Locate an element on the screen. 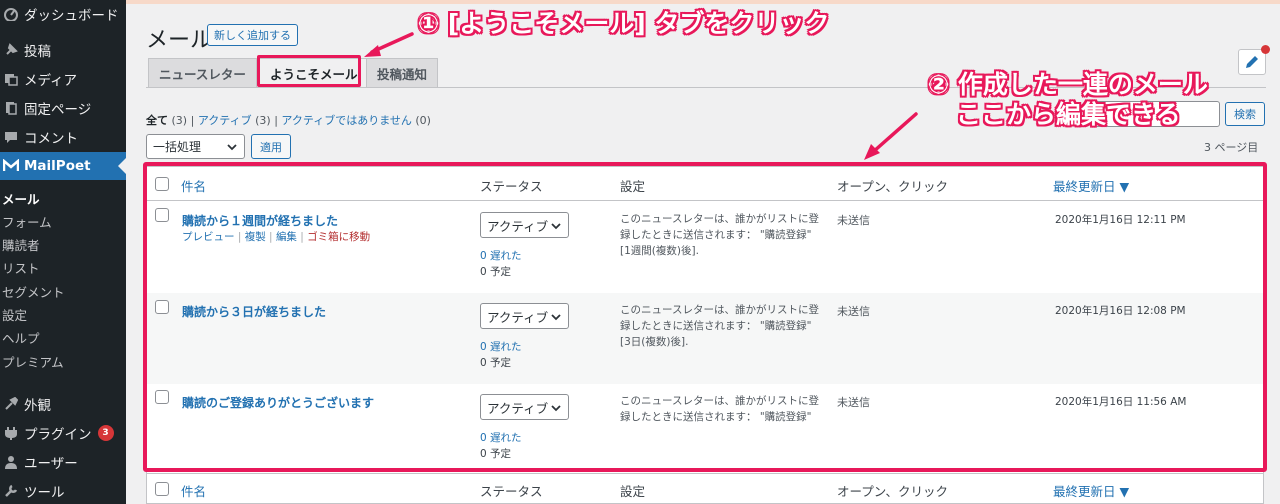 The image size is (1280, 504). annotation-step-2-line-1: ② 作成した一連のメール is located at coordinates (1068, 84).